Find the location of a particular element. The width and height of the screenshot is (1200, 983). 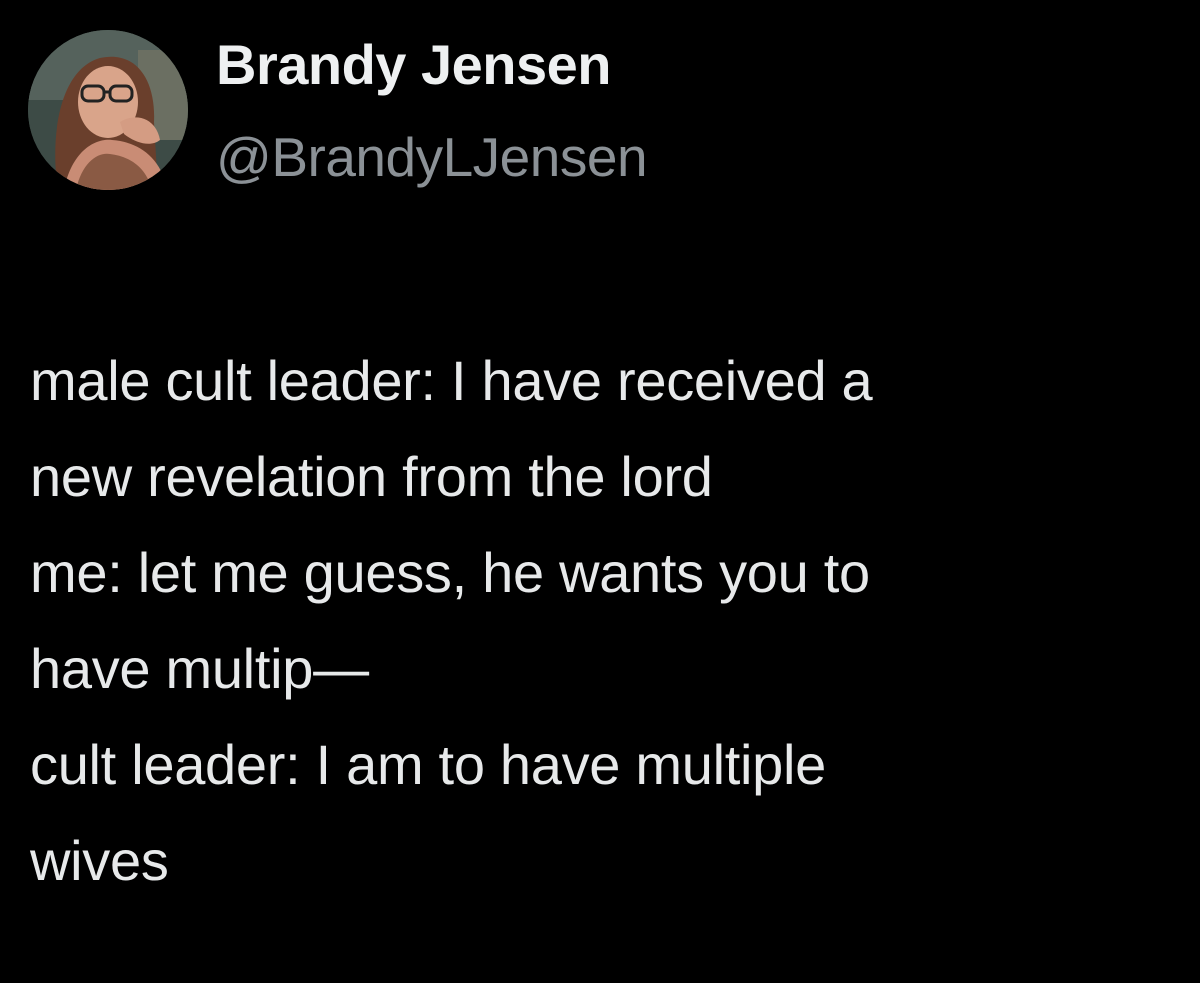

avatar is located at coordinates (108, 110).